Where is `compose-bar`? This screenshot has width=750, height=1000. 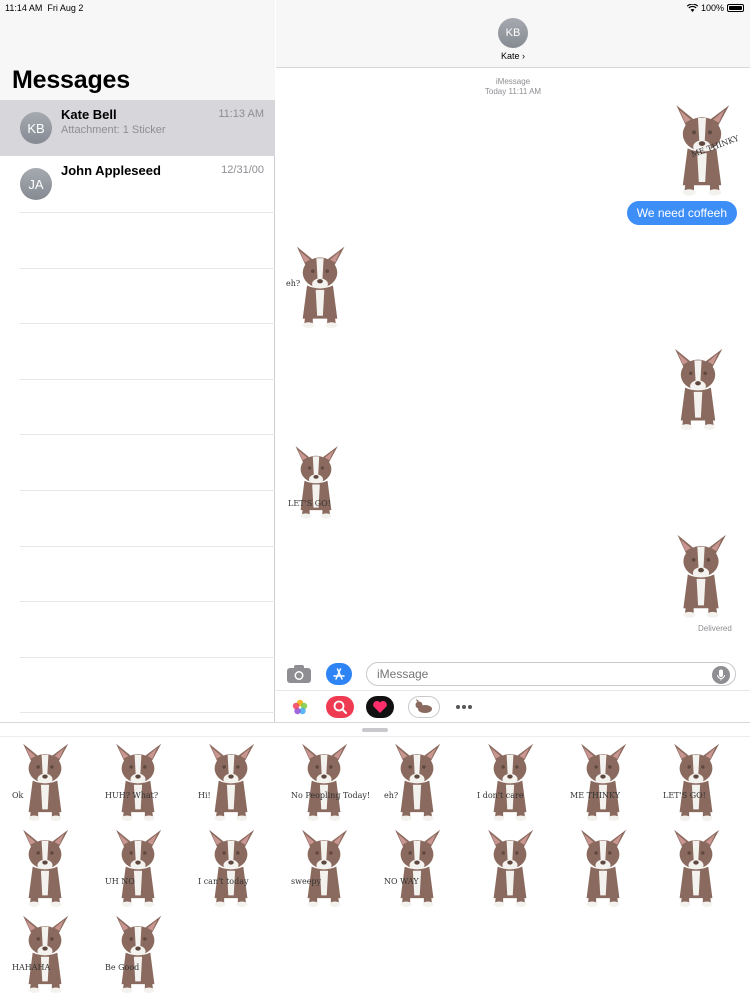 compose-bar is located at coordinates (513, 673).